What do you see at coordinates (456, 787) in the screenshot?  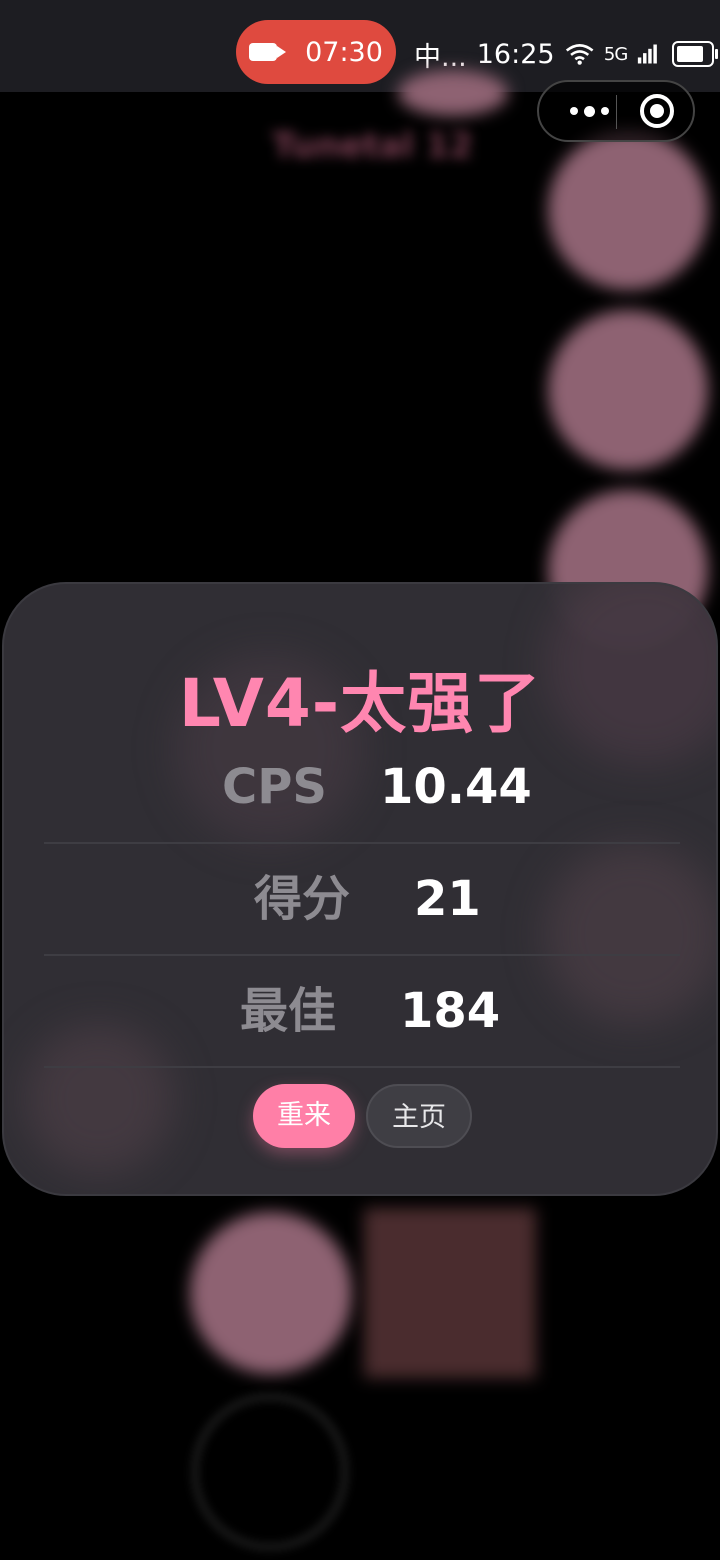 I see `stat-value: 10.44` at bounding box center [456, 787].